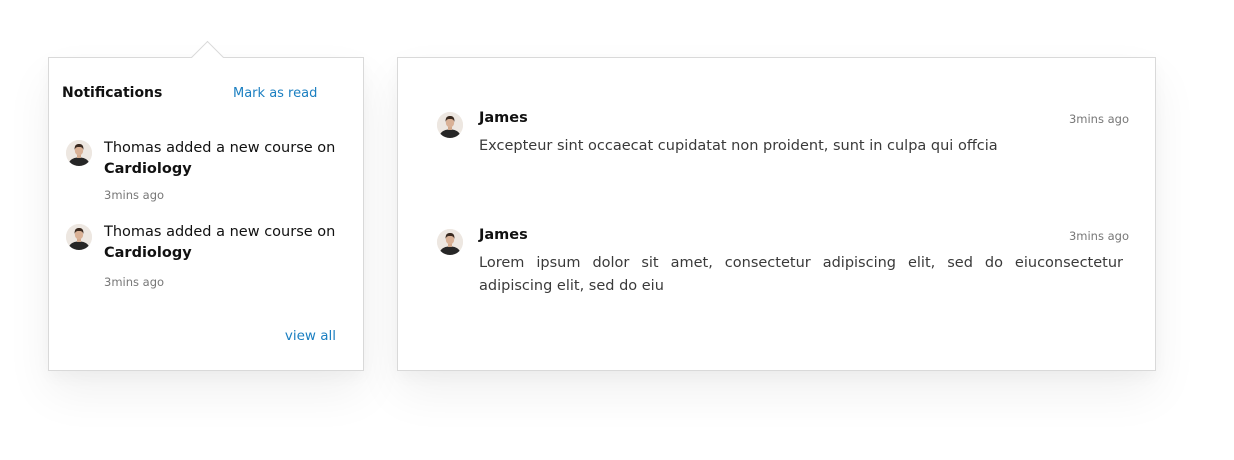 The image size is (1234, 460). I want to click on notifications-title: Notifications, so click(112, 93).